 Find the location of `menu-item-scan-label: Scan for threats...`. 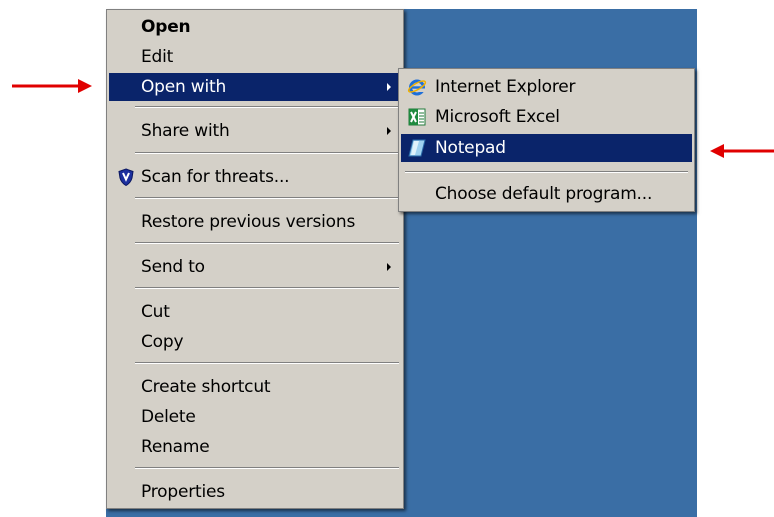

menu-item-scan-label: Scan for threats... is located at coordinates (215, 177).